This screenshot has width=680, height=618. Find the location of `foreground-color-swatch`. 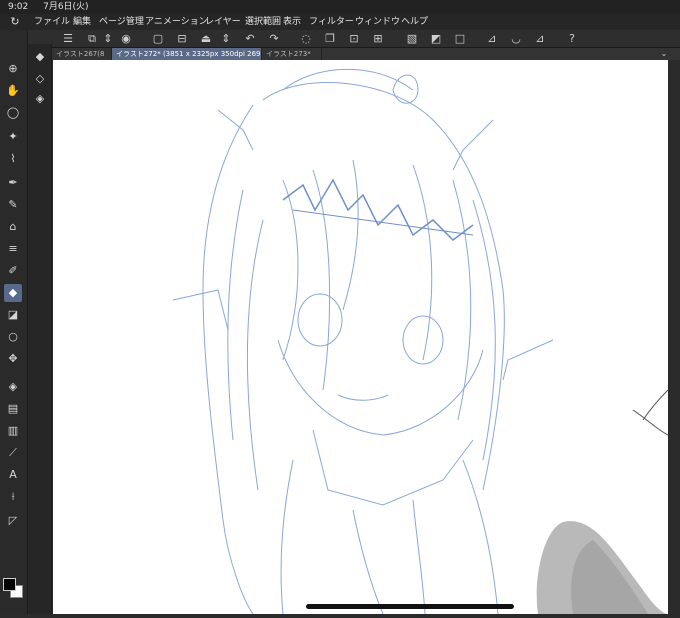

foreground-color-swatch is located at coordinates (9, 584).